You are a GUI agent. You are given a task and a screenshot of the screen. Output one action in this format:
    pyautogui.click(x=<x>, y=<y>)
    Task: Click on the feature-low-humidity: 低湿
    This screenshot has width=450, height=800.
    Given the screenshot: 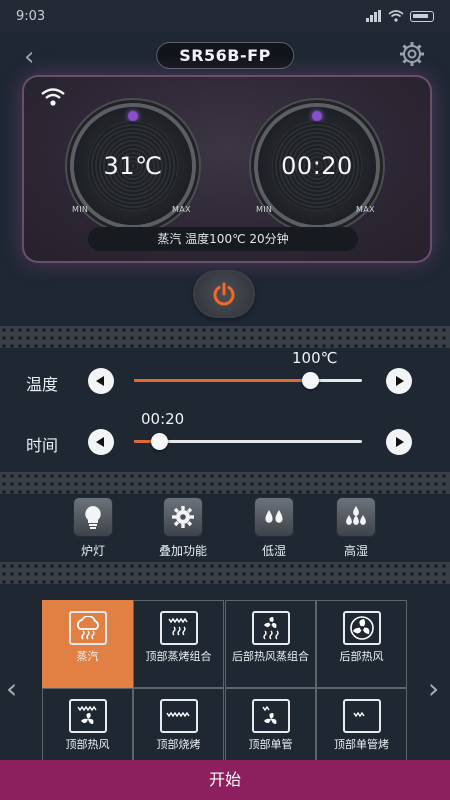 What is the action you would take?
    pyautogui.click(x=274, y=528)
    